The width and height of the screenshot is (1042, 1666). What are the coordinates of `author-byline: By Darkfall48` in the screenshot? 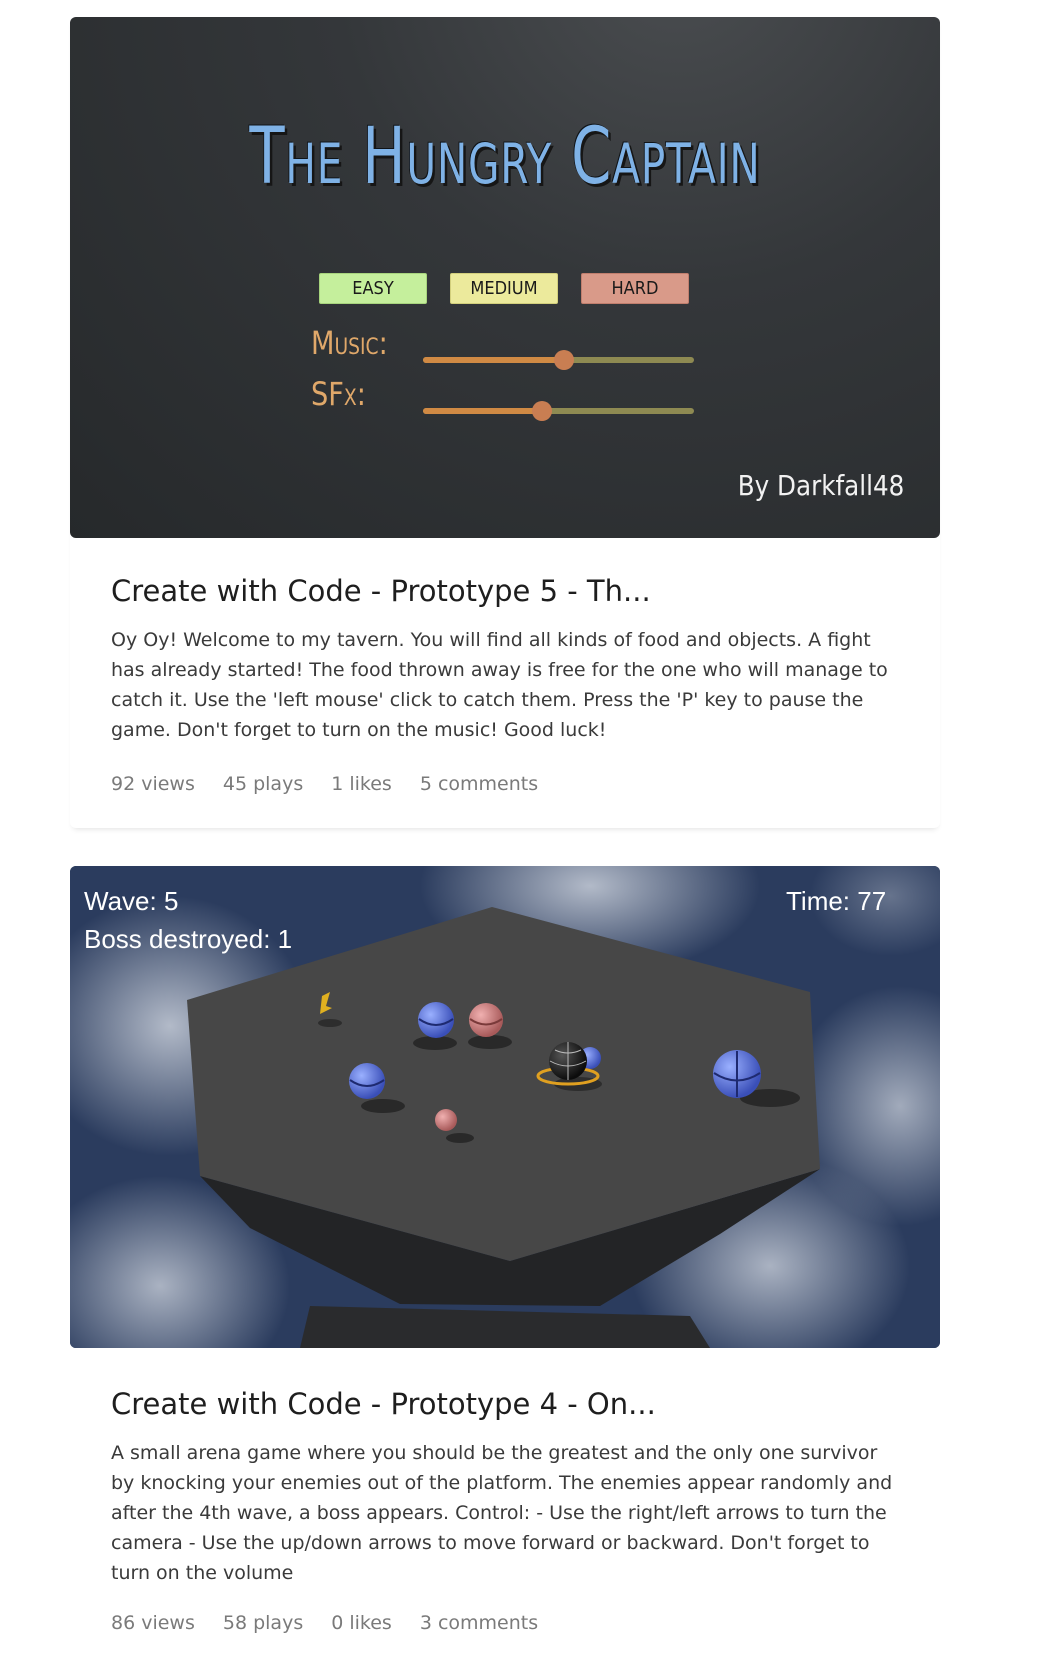 It's located at (820, 485).